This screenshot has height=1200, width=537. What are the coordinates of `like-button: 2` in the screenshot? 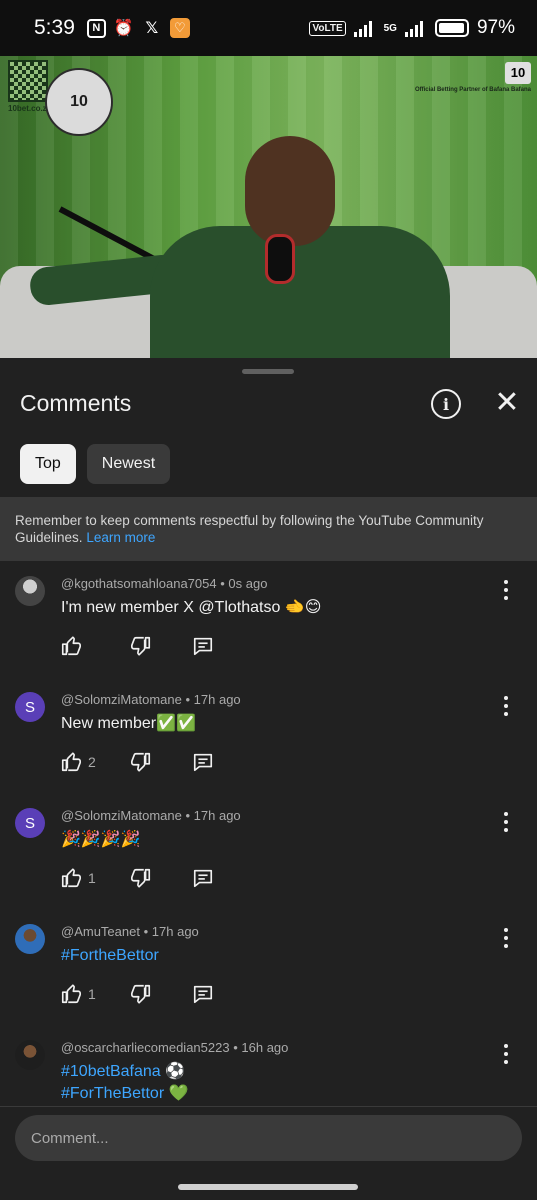 It's located at (78, 762).